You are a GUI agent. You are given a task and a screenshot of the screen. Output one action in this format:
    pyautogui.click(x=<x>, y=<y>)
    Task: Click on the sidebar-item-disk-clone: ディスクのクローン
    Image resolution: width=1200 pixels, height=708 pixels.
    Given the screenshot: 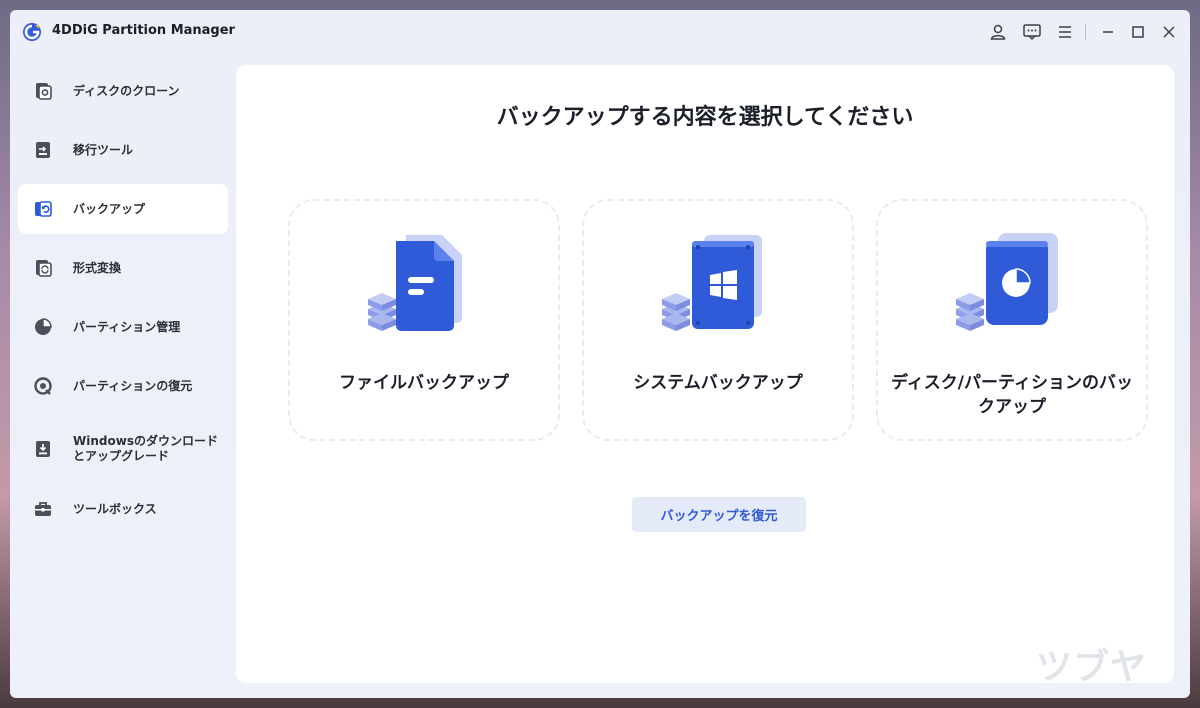 What is the action you would take?
    pyautogui.click(x=123, y=91)
    